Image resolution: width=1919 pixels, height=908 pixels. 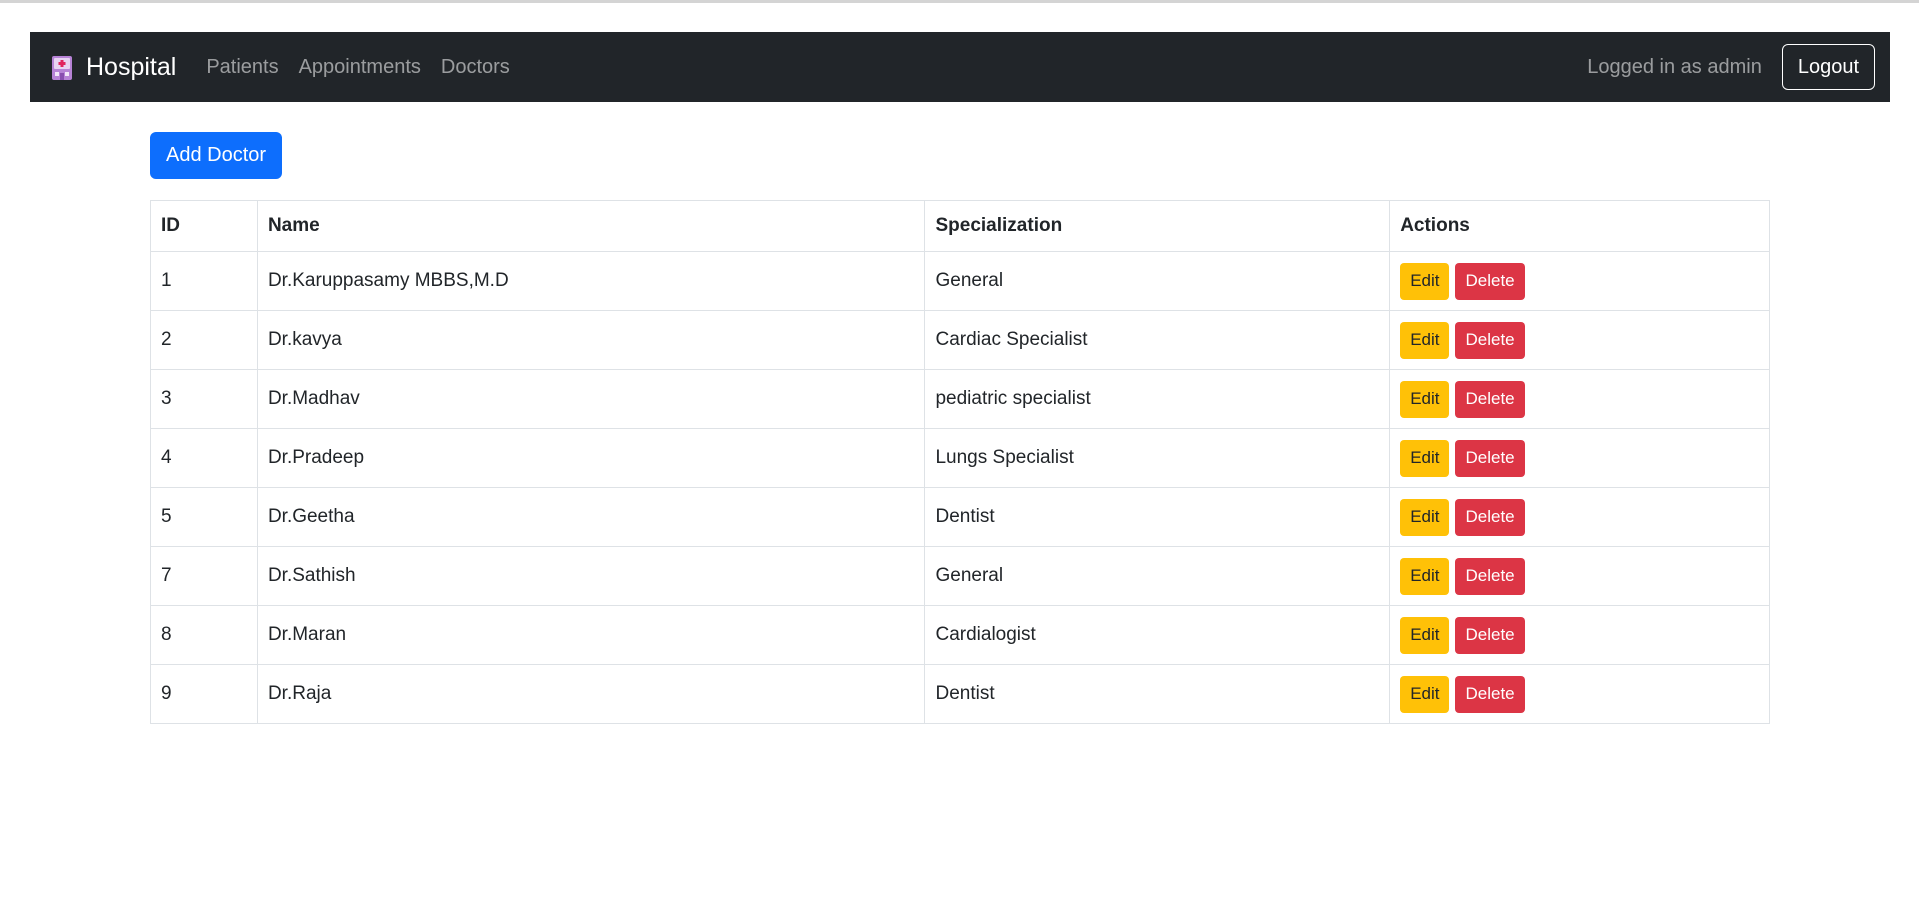 I want to click on cell-id: 3, so click(x=204, y=399).